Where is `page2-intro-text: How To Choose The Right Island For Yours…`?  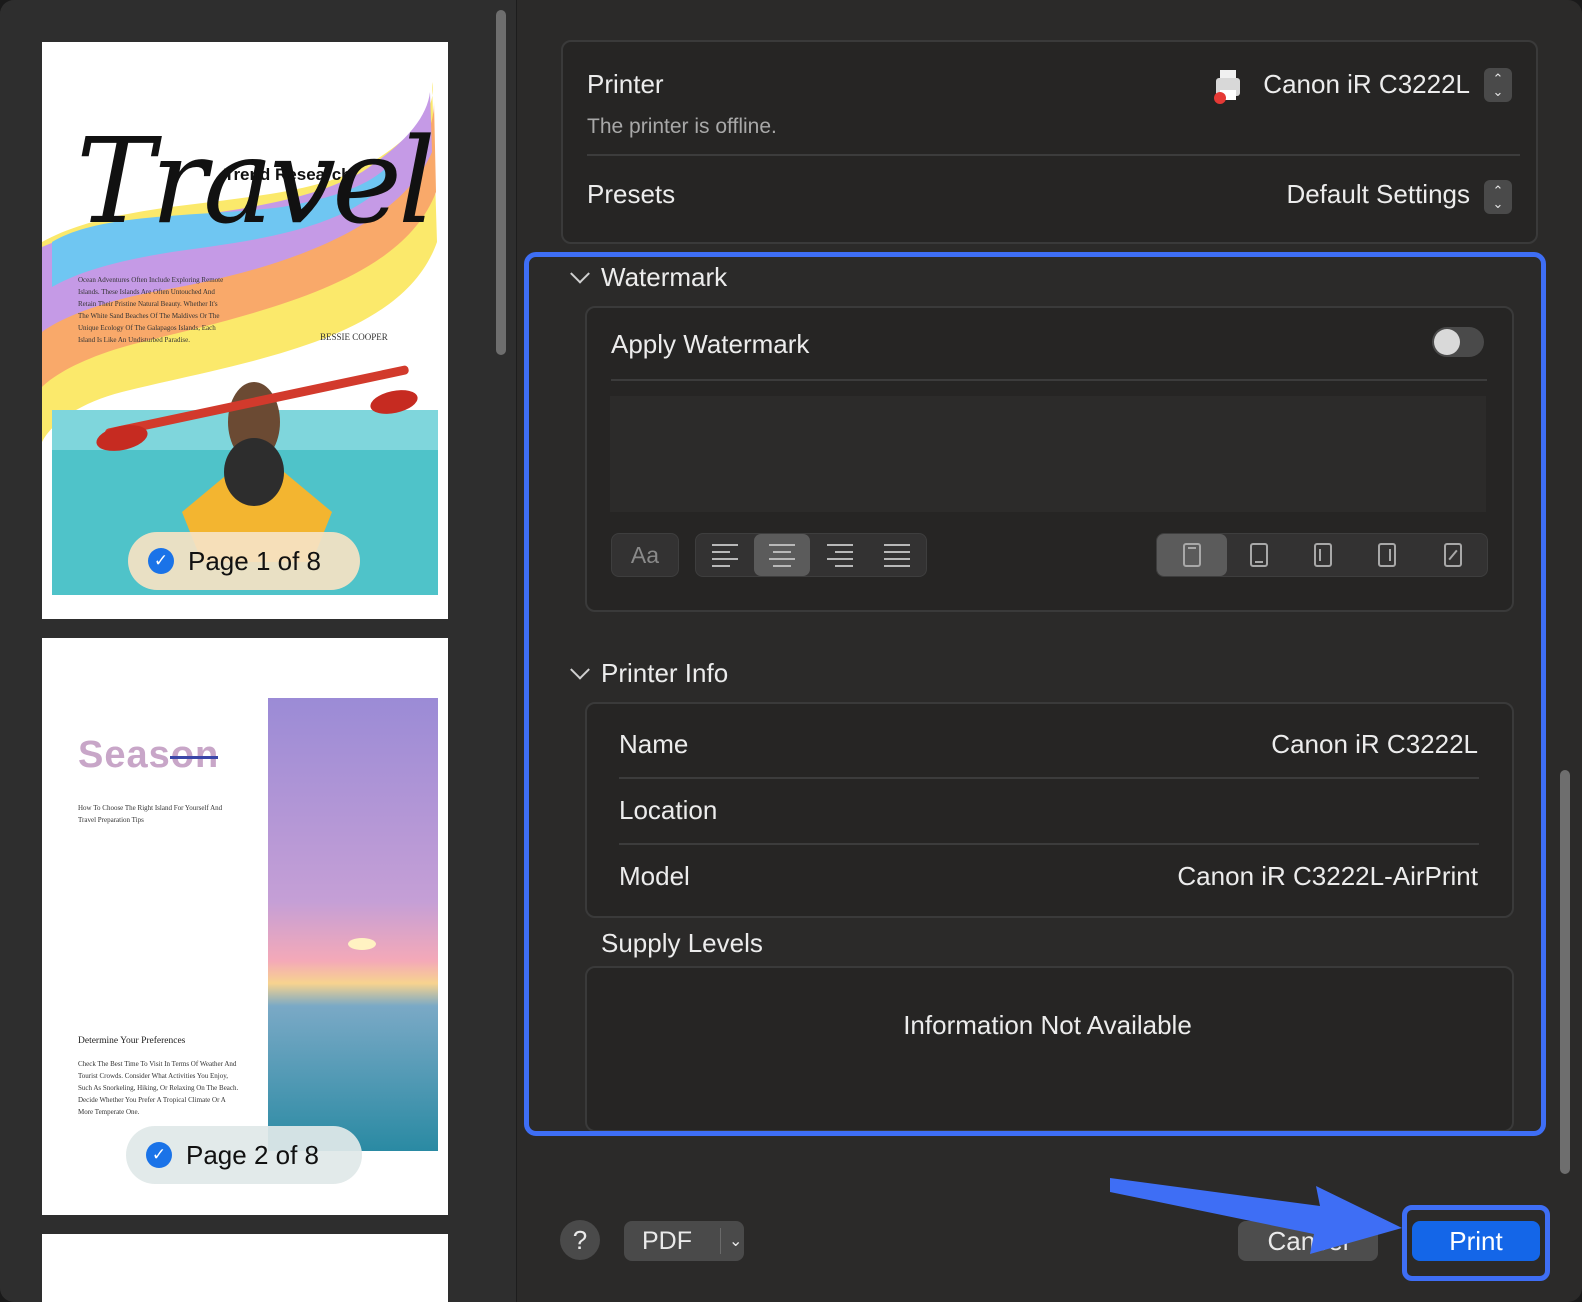
page2-intro-text: How To Choose The Right Island For Yours… is located at coordinates (150, 814).